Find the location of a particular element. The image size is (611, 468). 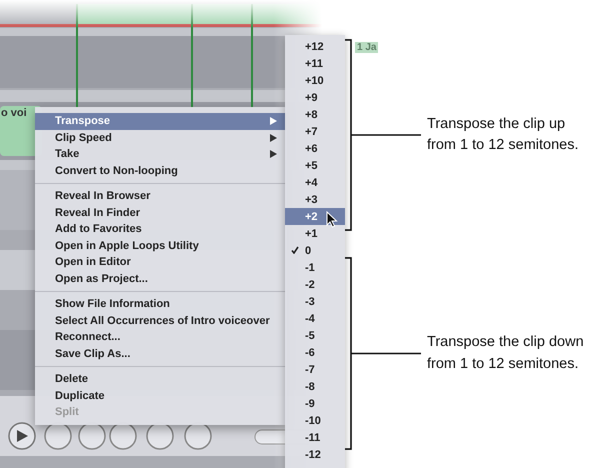

submenu-item: +1 is located at coordinates (315, 233).